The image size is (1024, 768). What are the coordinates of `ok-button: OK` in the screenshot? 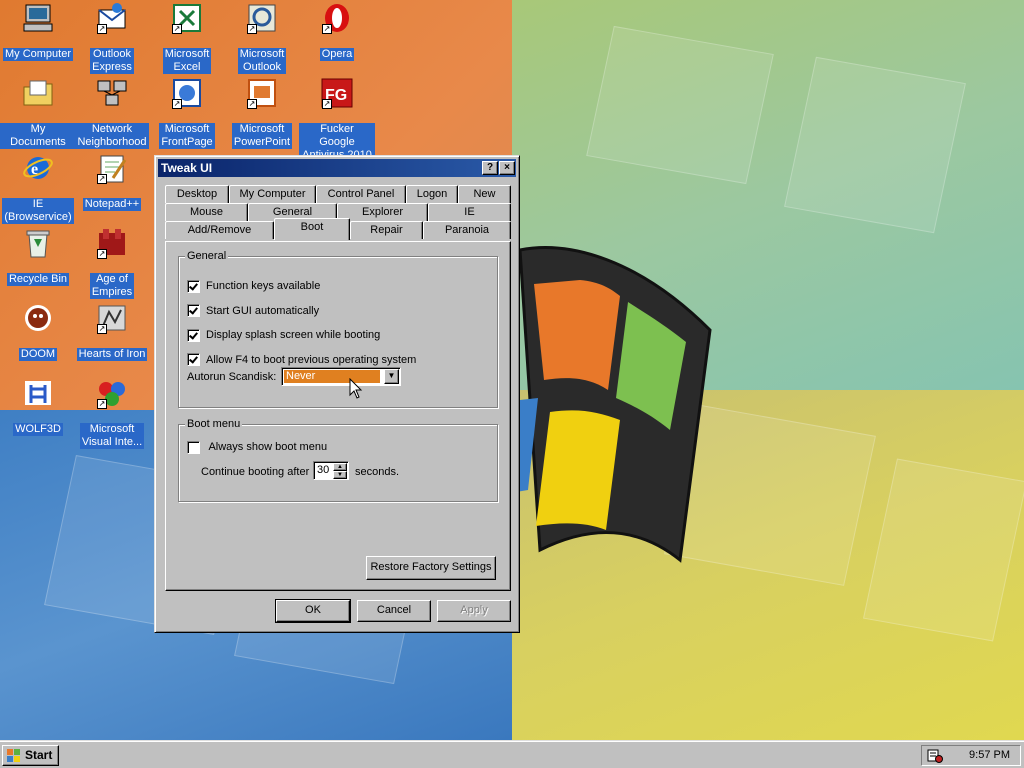 It's located at (313, 611).